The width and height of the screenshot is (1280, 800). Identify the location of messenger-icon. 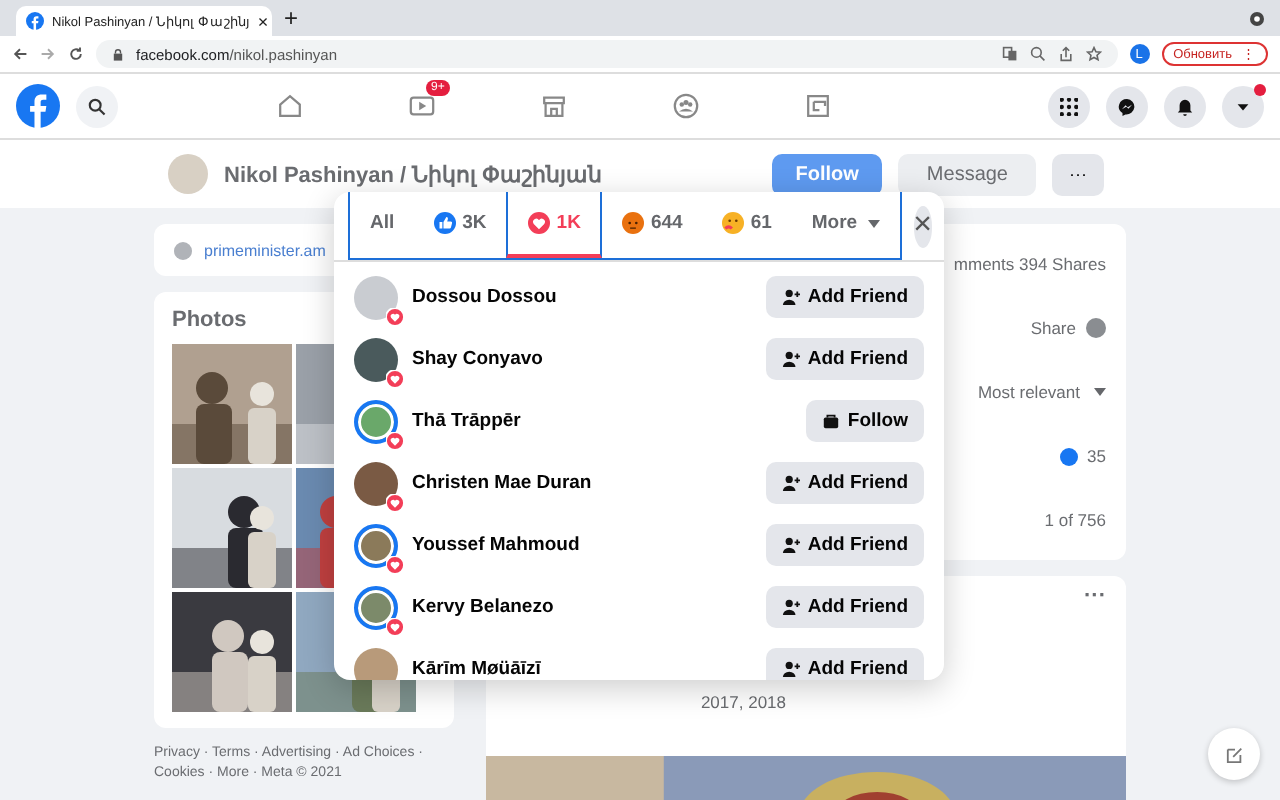
(1127, 106).